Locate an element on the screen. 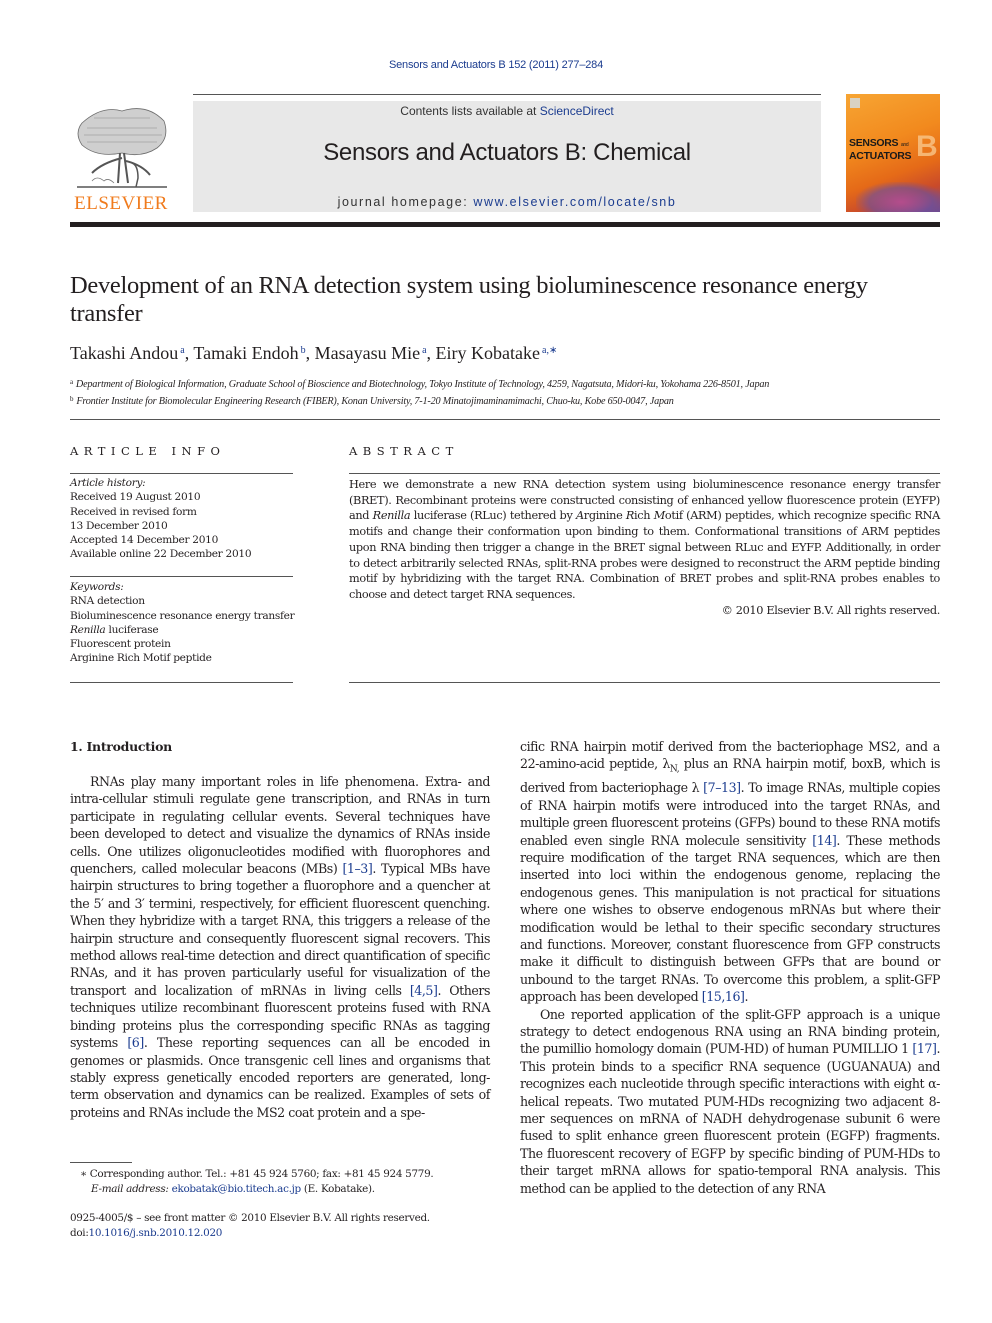 The width and height of the screenshot is (992, 1323). header-rule is located at coordinates (507, 94).